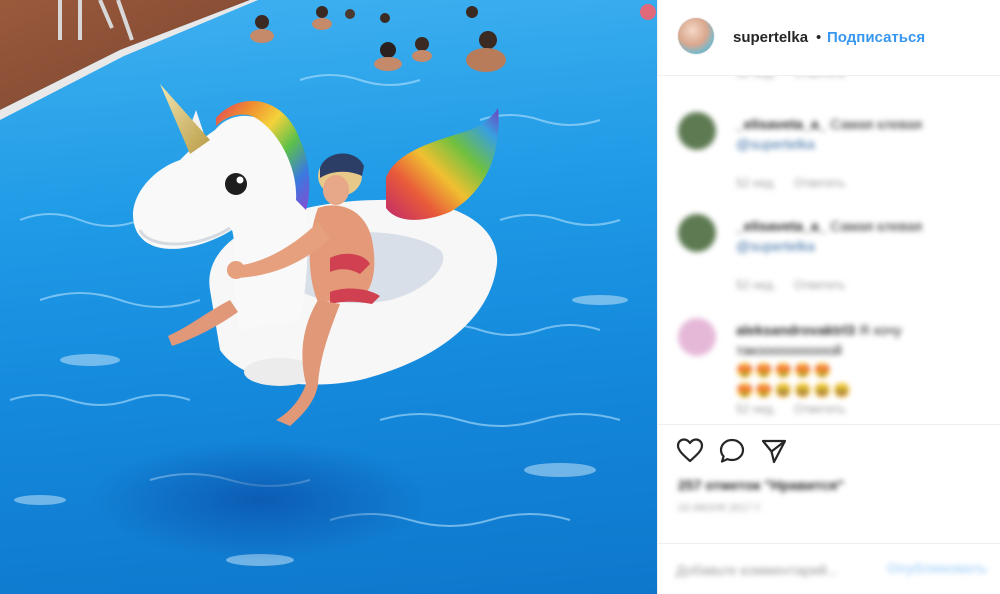 This screenshot has width=1000, height=594. What do you see at coordinates (791, 570) in the screenshot?
I see `add-comment-input` at bounding box center [791, 570].